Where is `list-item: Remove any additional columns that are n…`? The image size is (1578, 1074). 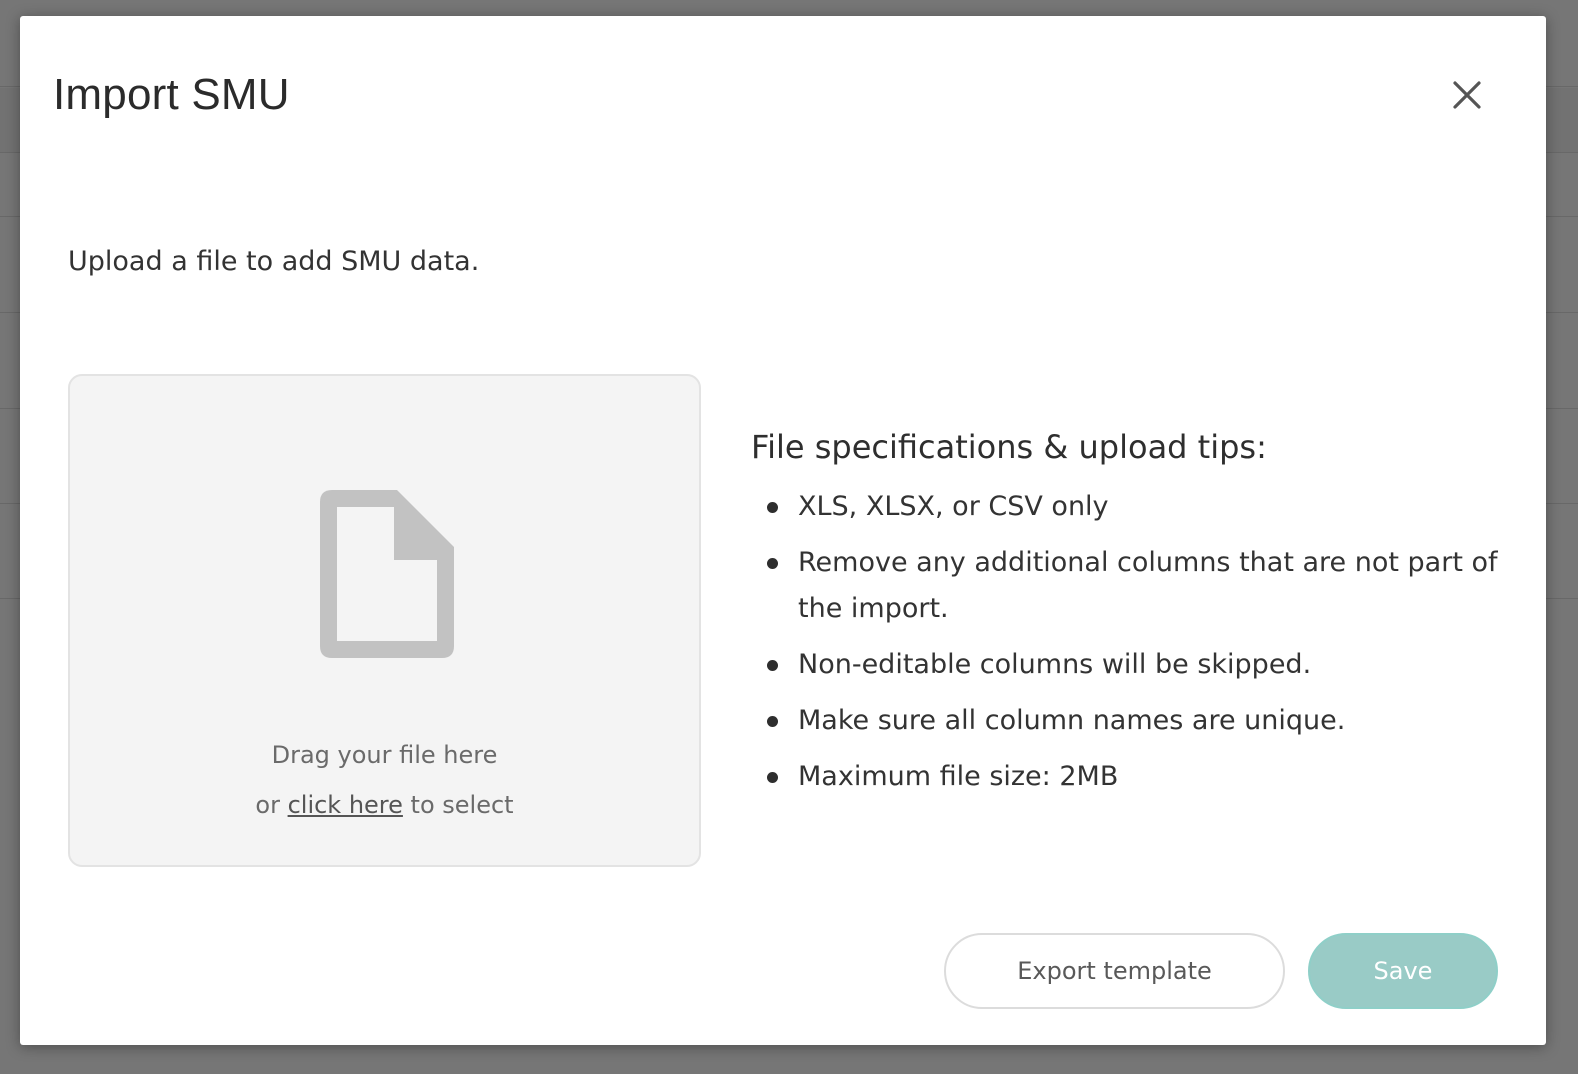 list-item: Remove any additional columns that are n… is located at coordinates (1131, 586).